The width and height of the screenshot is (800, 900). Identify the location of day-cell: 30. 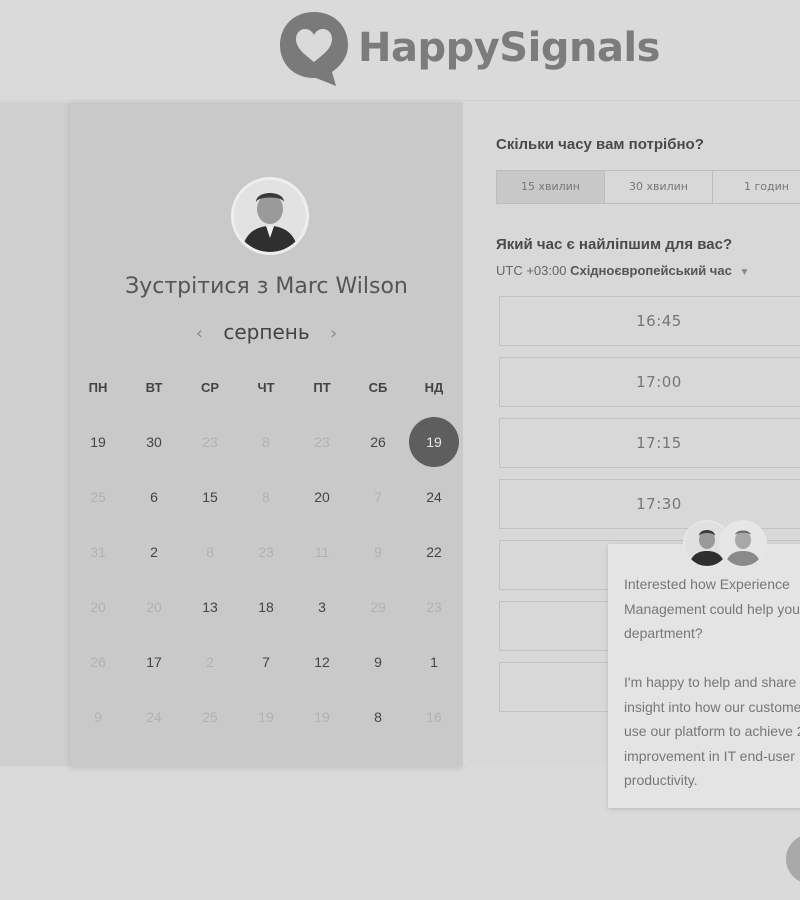
(154, 442).